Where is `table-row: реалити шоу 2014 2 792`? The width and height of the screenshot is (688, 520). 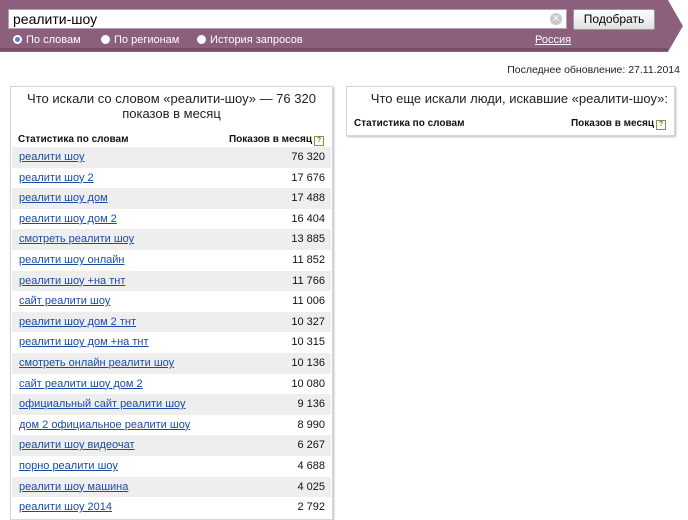 table-row: реалити шоу 2014 2 792 is located at coordinates (171, 507).